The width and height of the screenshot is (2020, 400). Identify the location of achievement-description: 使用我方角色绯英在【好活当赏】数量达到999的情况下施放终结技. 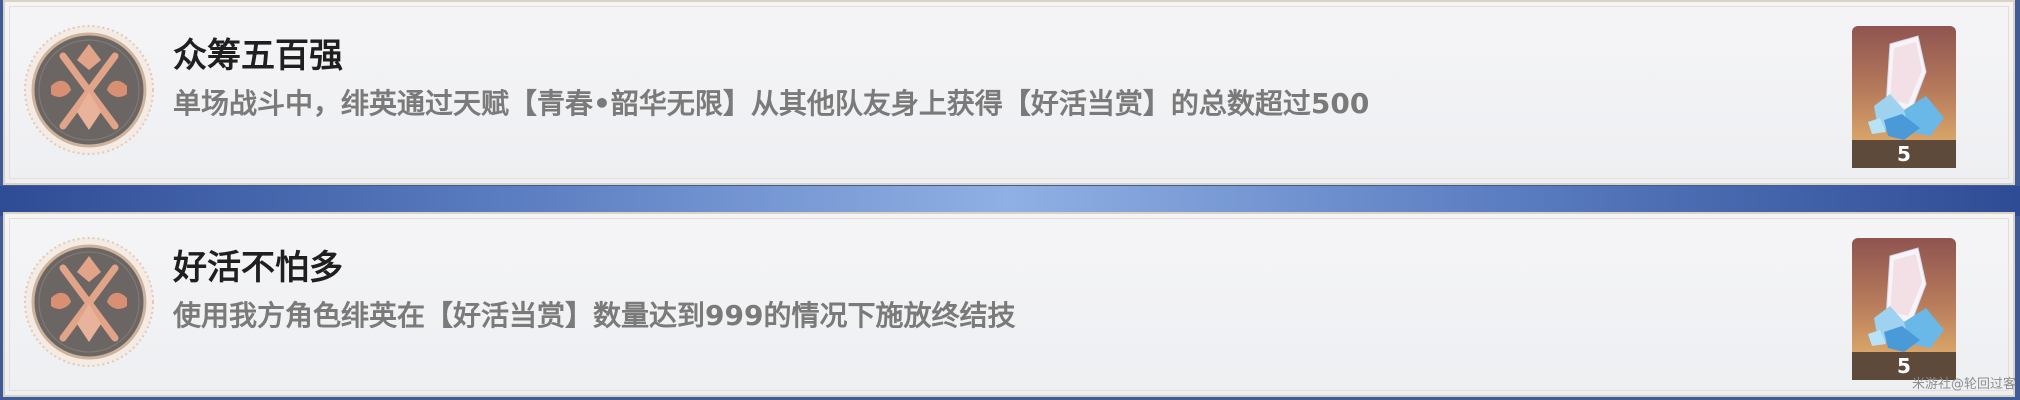
(594, 315).